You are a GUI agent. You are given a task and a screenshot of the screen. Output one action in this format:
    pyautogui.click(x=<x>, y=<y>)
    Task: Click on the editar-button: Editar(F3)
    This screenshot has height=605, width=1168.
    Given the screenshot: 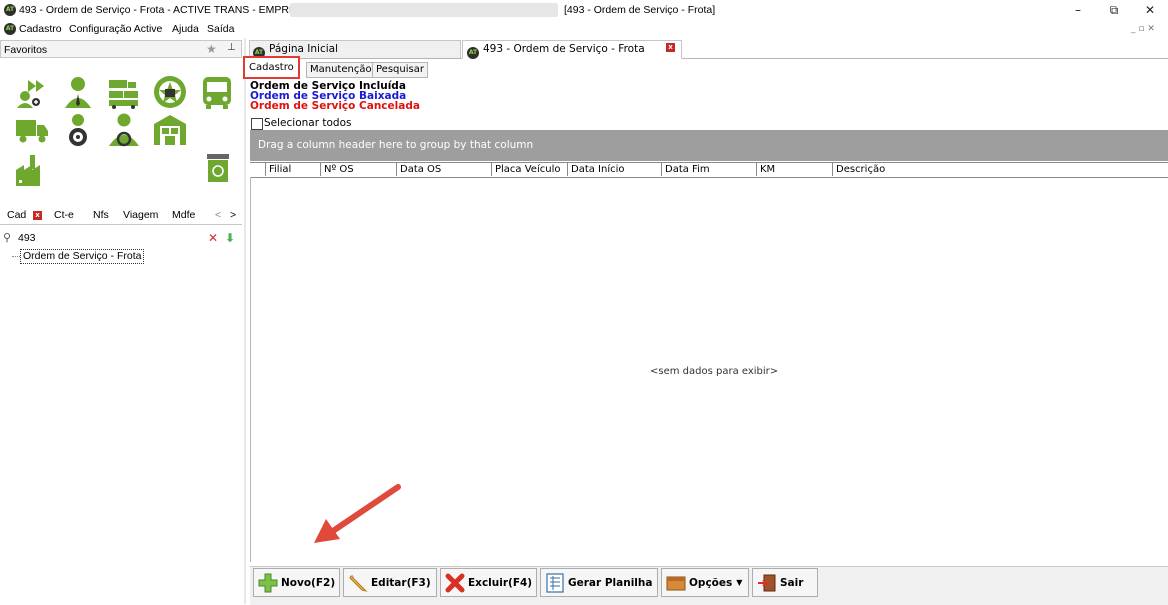 What is the action you would take?
    pyautogui.click(x=390, y=582)
    